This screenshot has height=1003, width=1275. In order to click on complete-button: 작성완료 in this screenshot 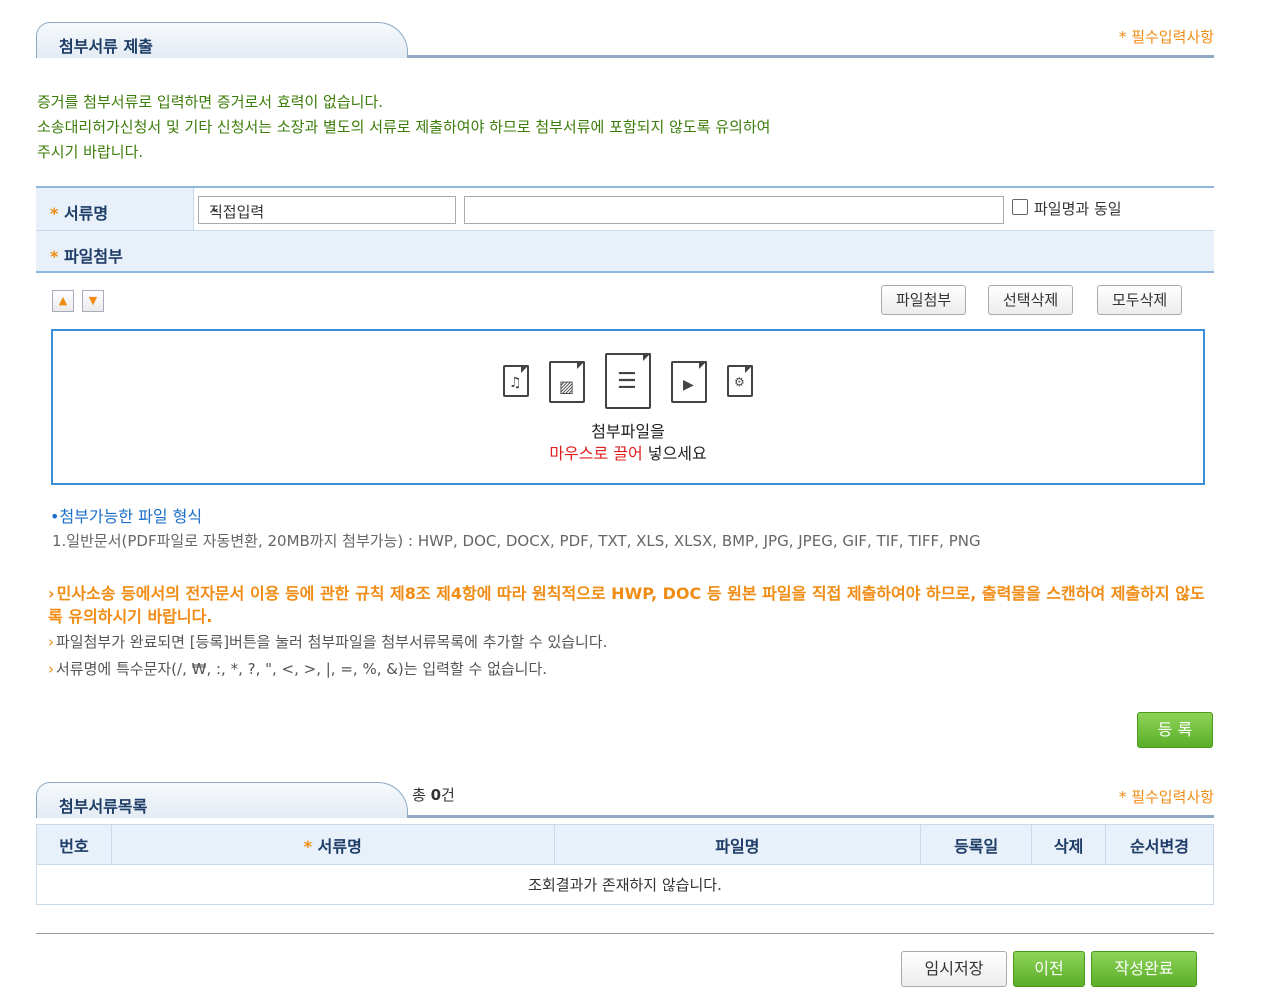, I will do `click(1144, 969)`.